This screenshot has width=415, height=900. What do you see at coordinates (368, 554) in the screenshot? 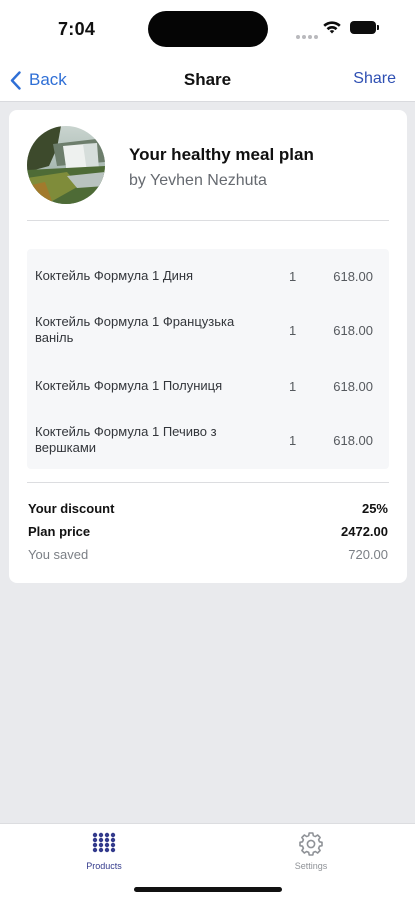
I see `saved-value: 720.00` at bounding box center [368, 554].